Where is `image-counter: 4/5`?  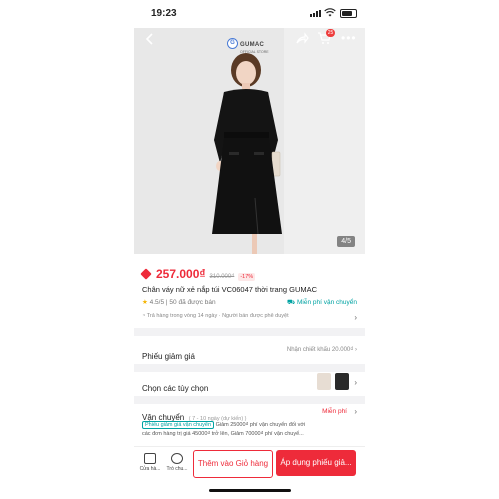 image-counter: 4/5 is located at coordinates (346, 241).